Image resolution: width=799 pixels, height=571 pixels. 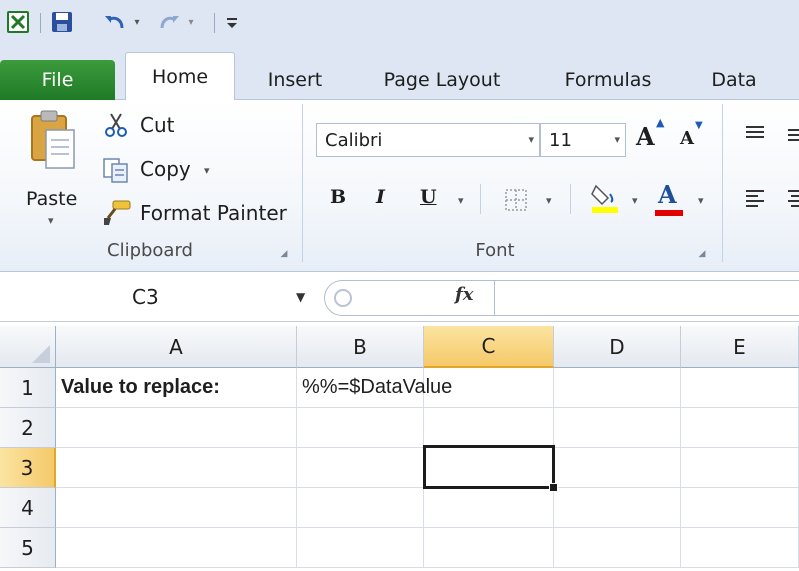 What do you see at coordinates (360, 428) in the screenshot?
I see `cell-b2` at bounding box center [360, 428].